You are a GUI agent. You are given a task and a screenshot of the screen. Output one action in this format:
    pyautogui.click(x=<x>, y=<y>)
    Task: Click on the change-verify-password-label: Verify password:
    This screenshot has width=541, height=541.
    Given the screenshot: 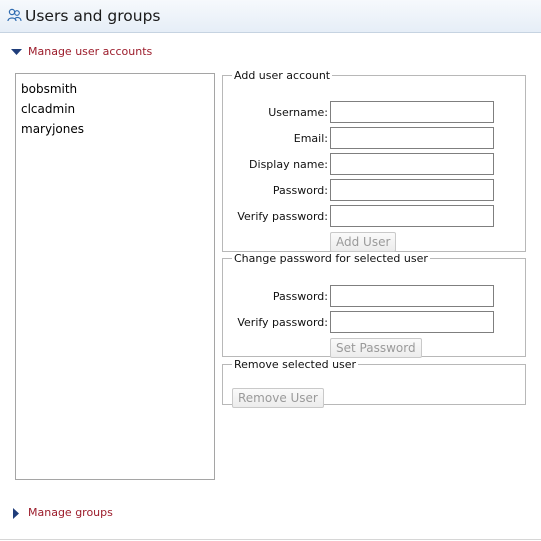 What is the action you would take?
    pyautogui.click(x=282, y=322)
    